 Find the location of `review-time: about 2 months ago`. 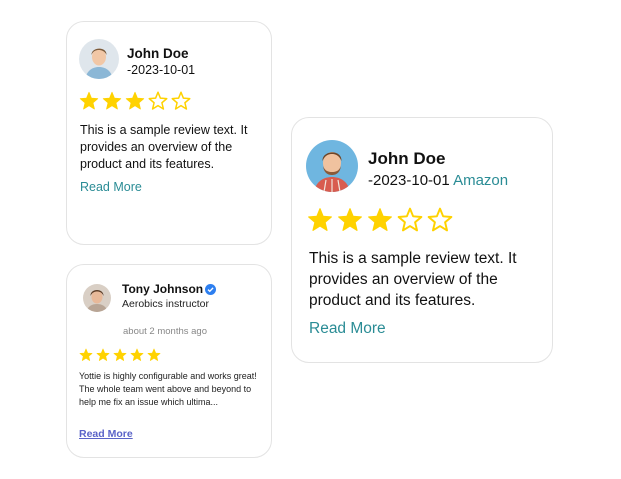

review-time: about 2 months ago is located at coordinates (165, 331).